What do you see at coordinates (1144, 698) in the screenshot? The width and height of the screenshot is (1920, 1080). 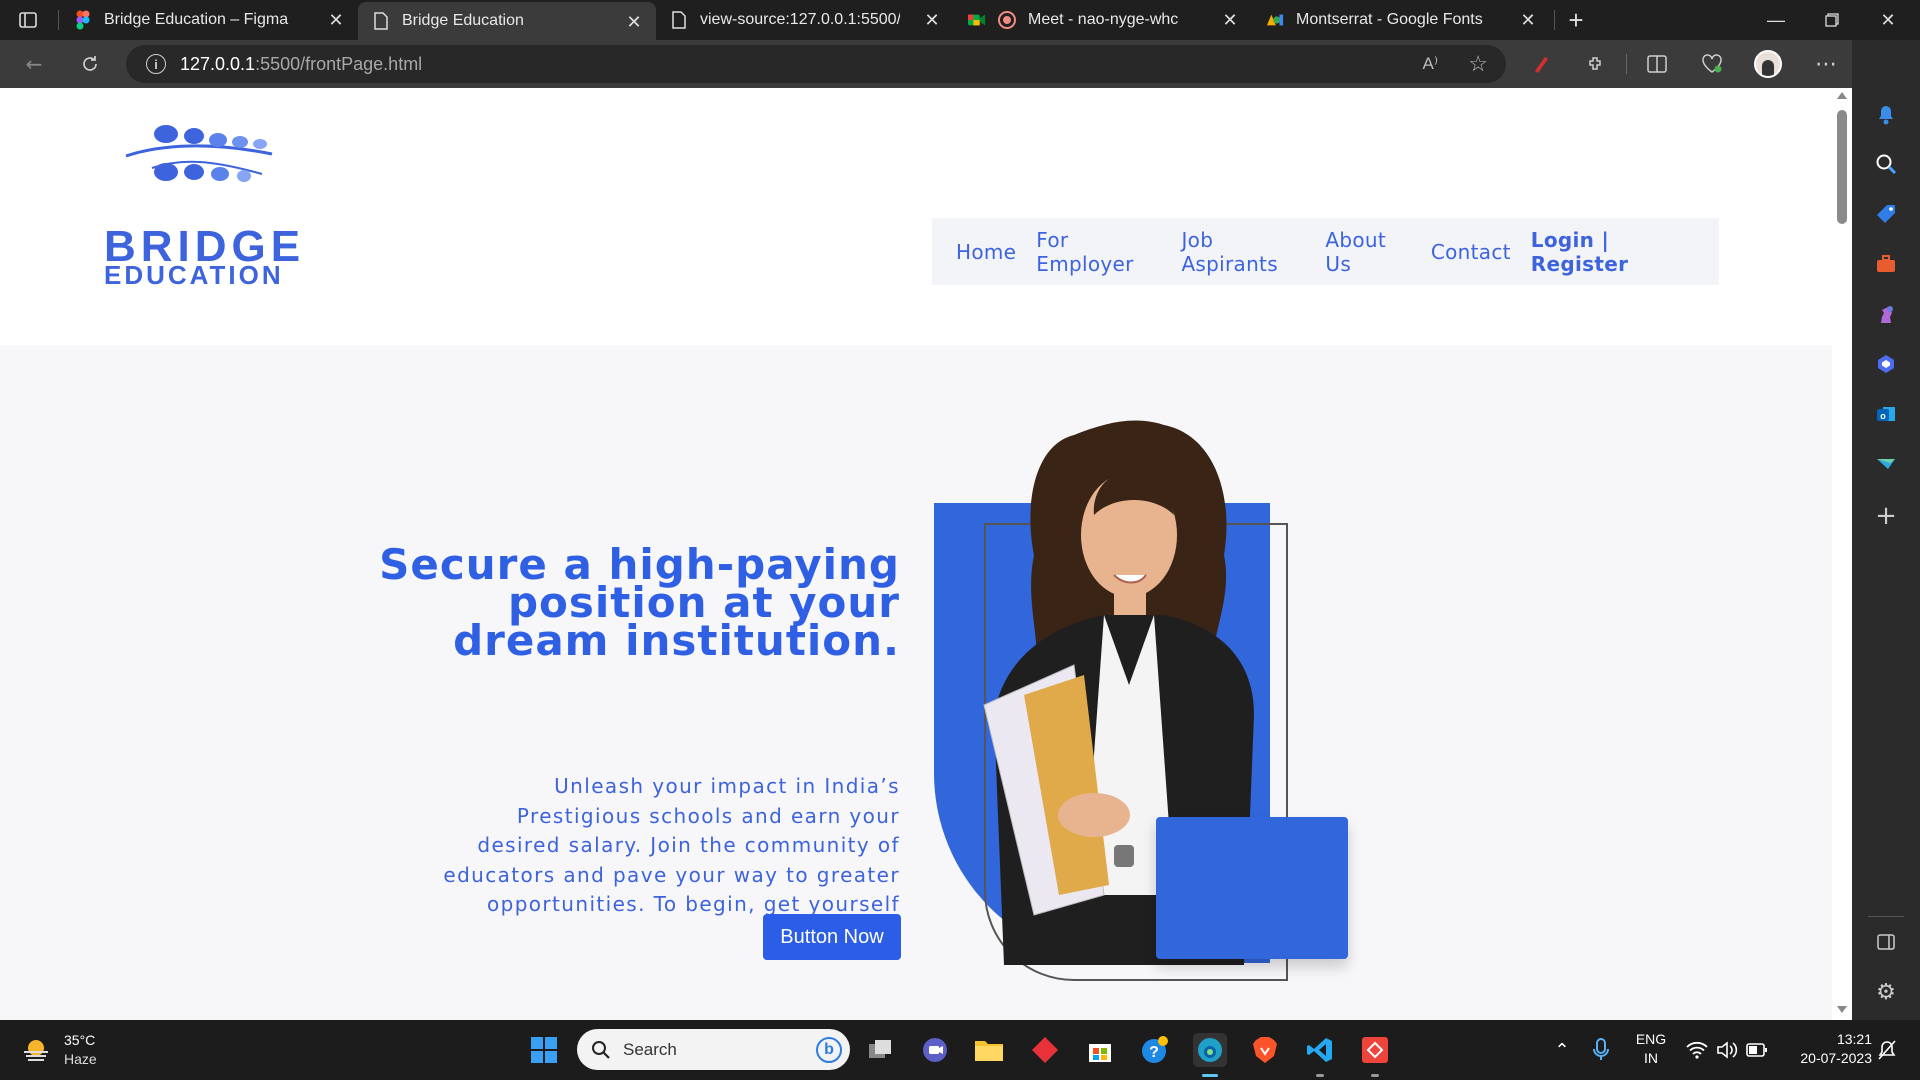 I see `hero-image` at bounding box center [1144, 698].